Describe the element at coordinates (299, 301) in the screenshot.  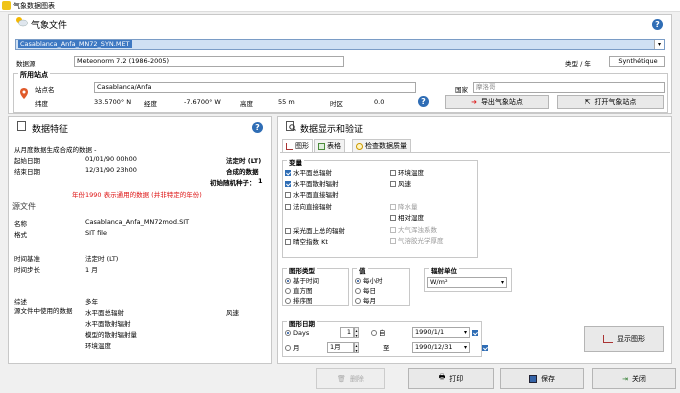
I see `graph-type-sorted: 排序图` at that location.